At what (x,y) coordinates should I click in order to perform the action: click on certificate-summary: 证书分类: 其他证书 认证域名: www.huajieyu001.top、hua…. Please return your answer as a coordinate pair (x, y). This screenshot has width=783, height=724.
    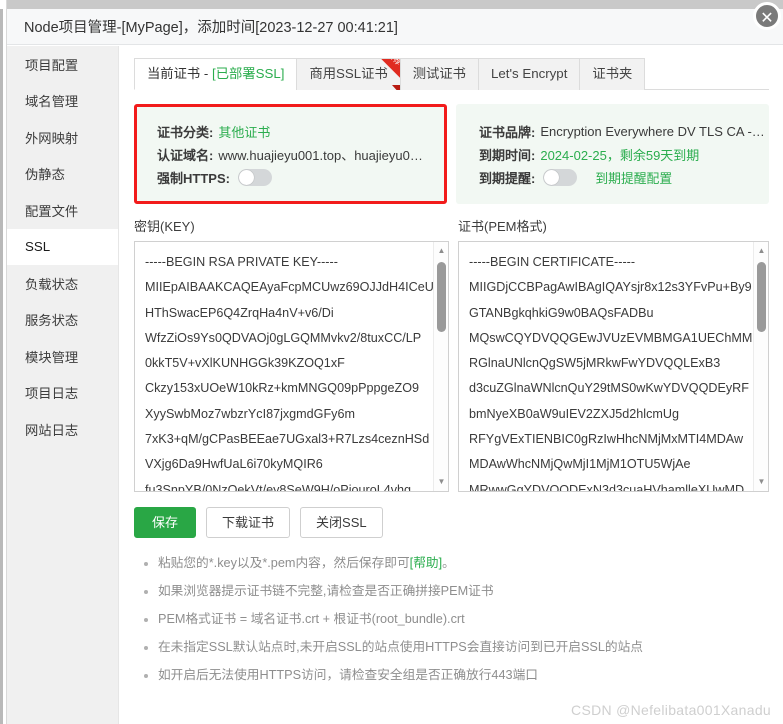
    Looking at the image, I should click on (451, 154).